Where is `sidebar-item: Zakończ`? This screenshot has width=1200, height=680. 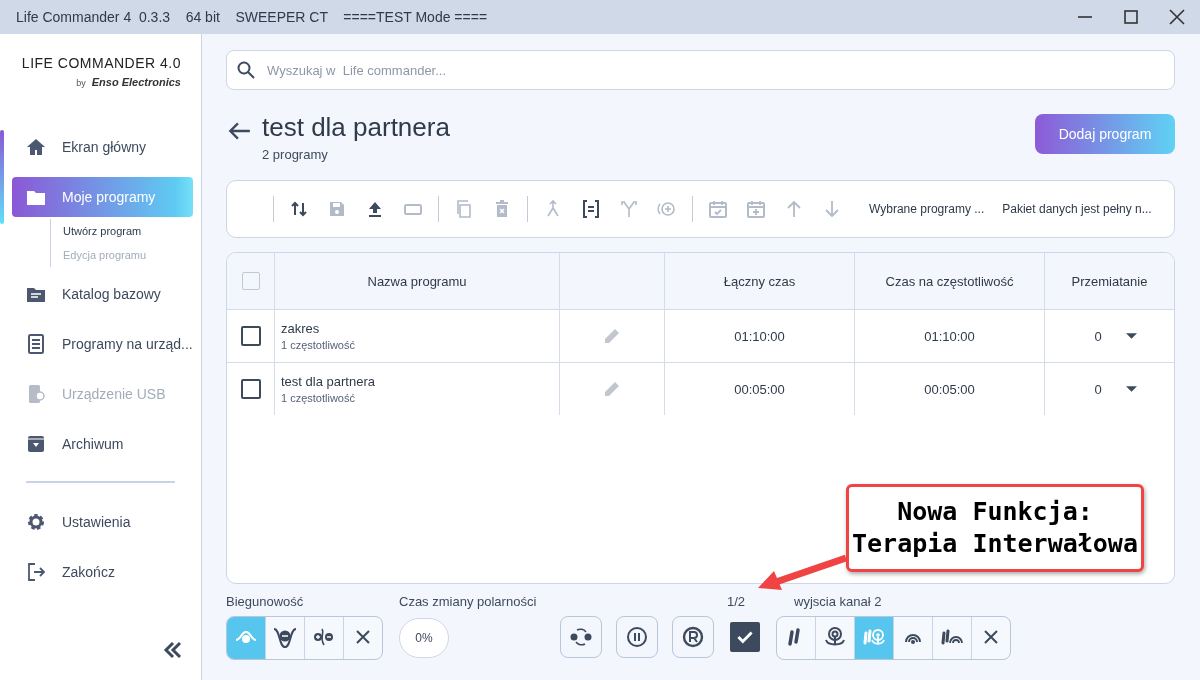
sidebar-item: Zakończ is located at coordinates (102, 572).